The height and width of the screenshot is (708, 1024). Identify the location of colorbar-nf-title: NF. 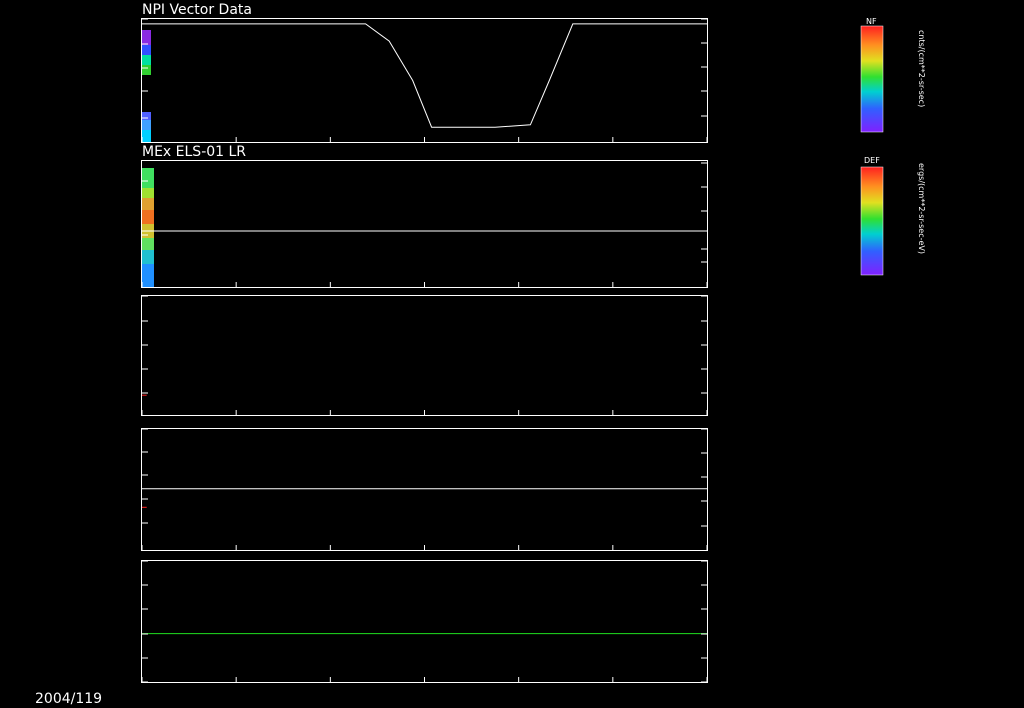
(871, 21).